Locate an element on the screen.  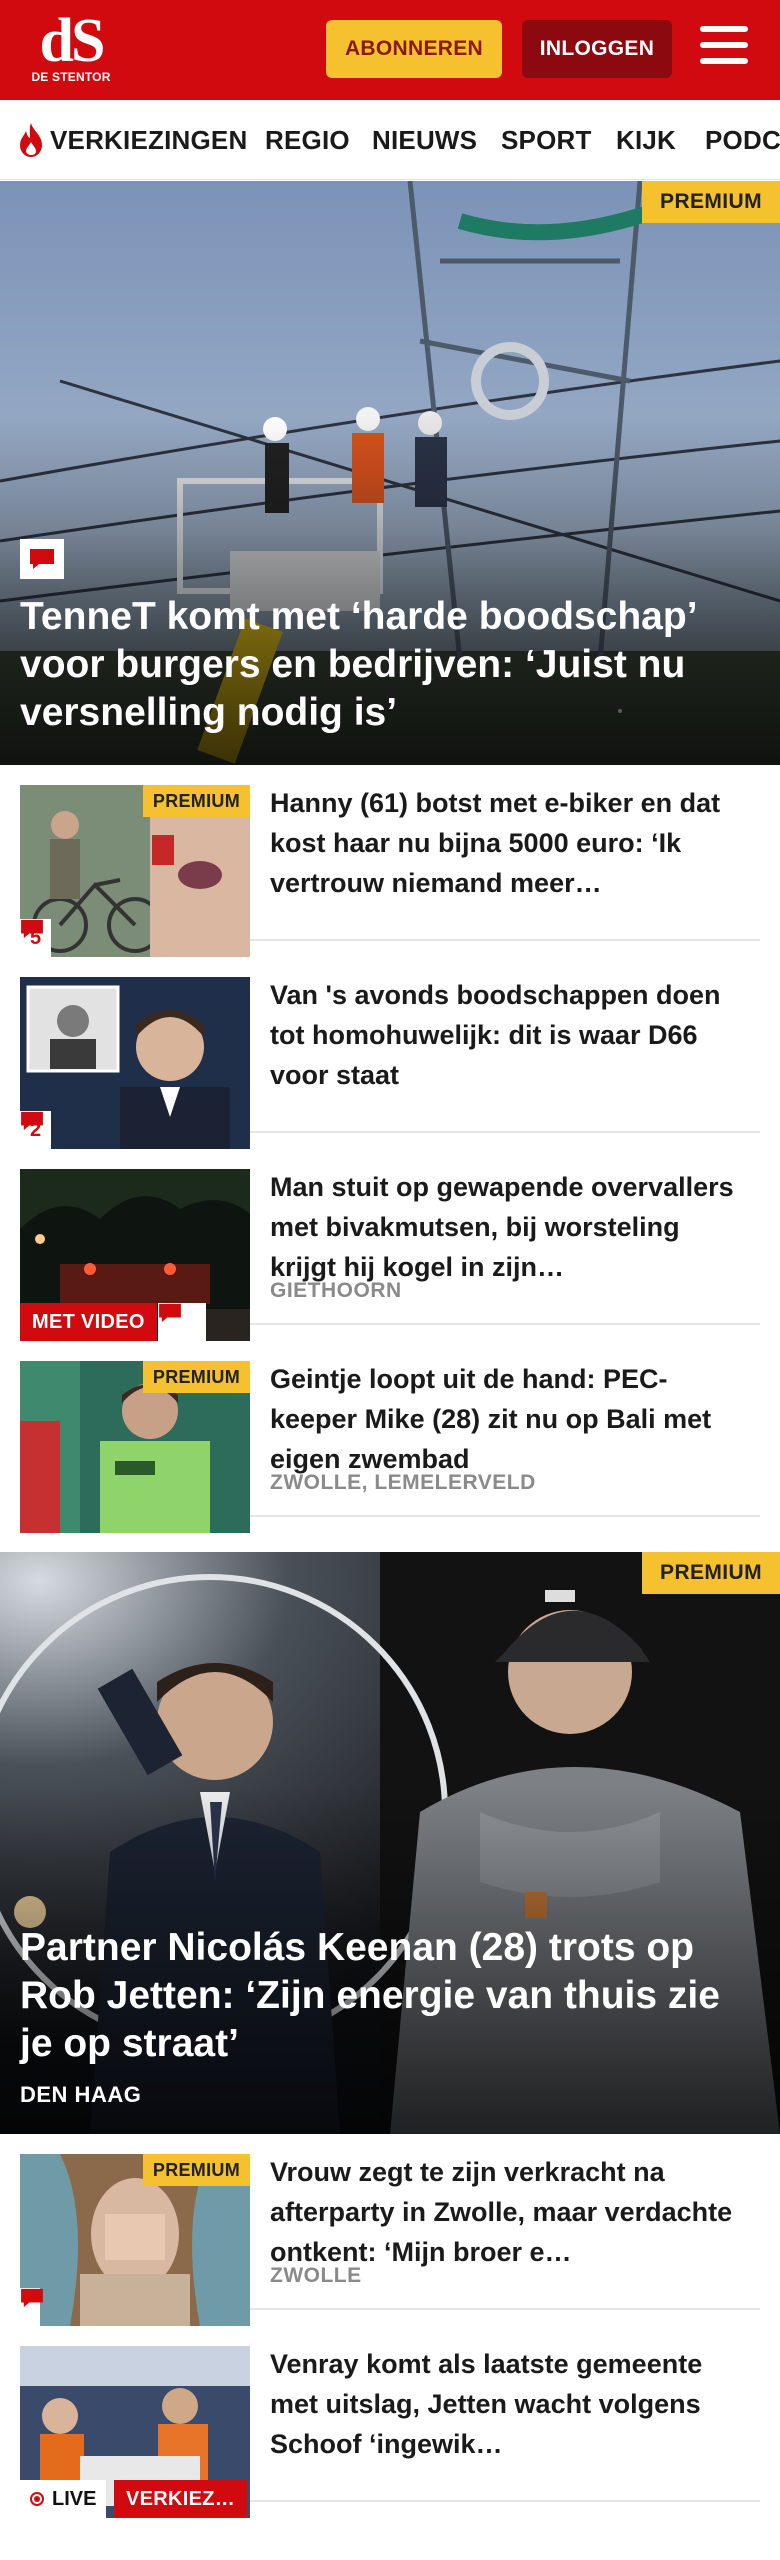
article-location: GIETHOORN is located at coordinates (336, 1290).